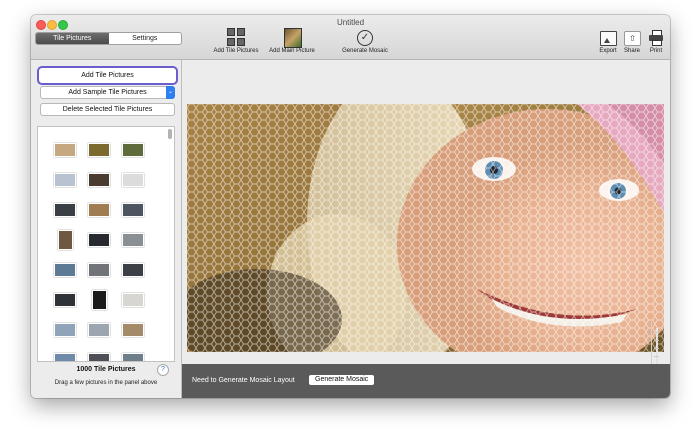 The width and height of the screenshot is (700, 441). What do you see at coordinates (163, 370) in the screenshot?
I see `help-button: ?` at bounding box center [163, 370].